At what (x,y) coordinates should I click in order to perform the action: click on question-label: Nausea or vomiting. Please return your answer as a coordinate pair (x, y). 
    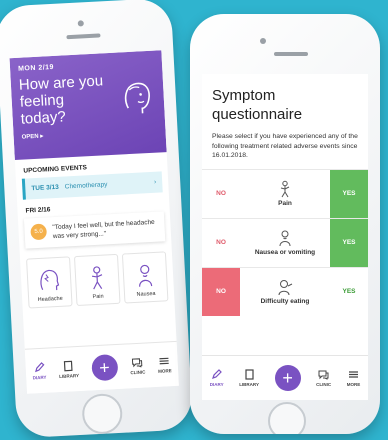
    Looking at the image, I should click on (285, 252).